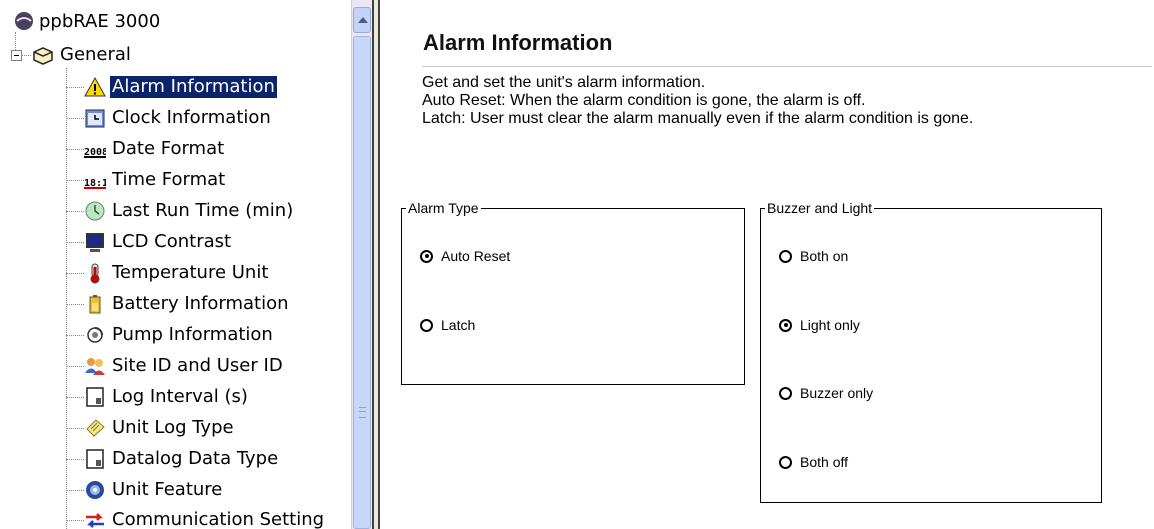  I want to click on tree-item-pump-information: Pump Information, so click(179, 335).